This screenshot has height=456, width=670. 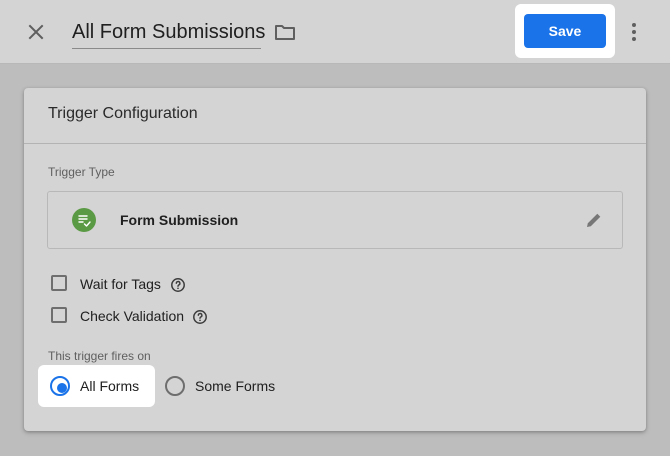 I want to click on save-button-highlight: Save, so click(x=565, y=31).